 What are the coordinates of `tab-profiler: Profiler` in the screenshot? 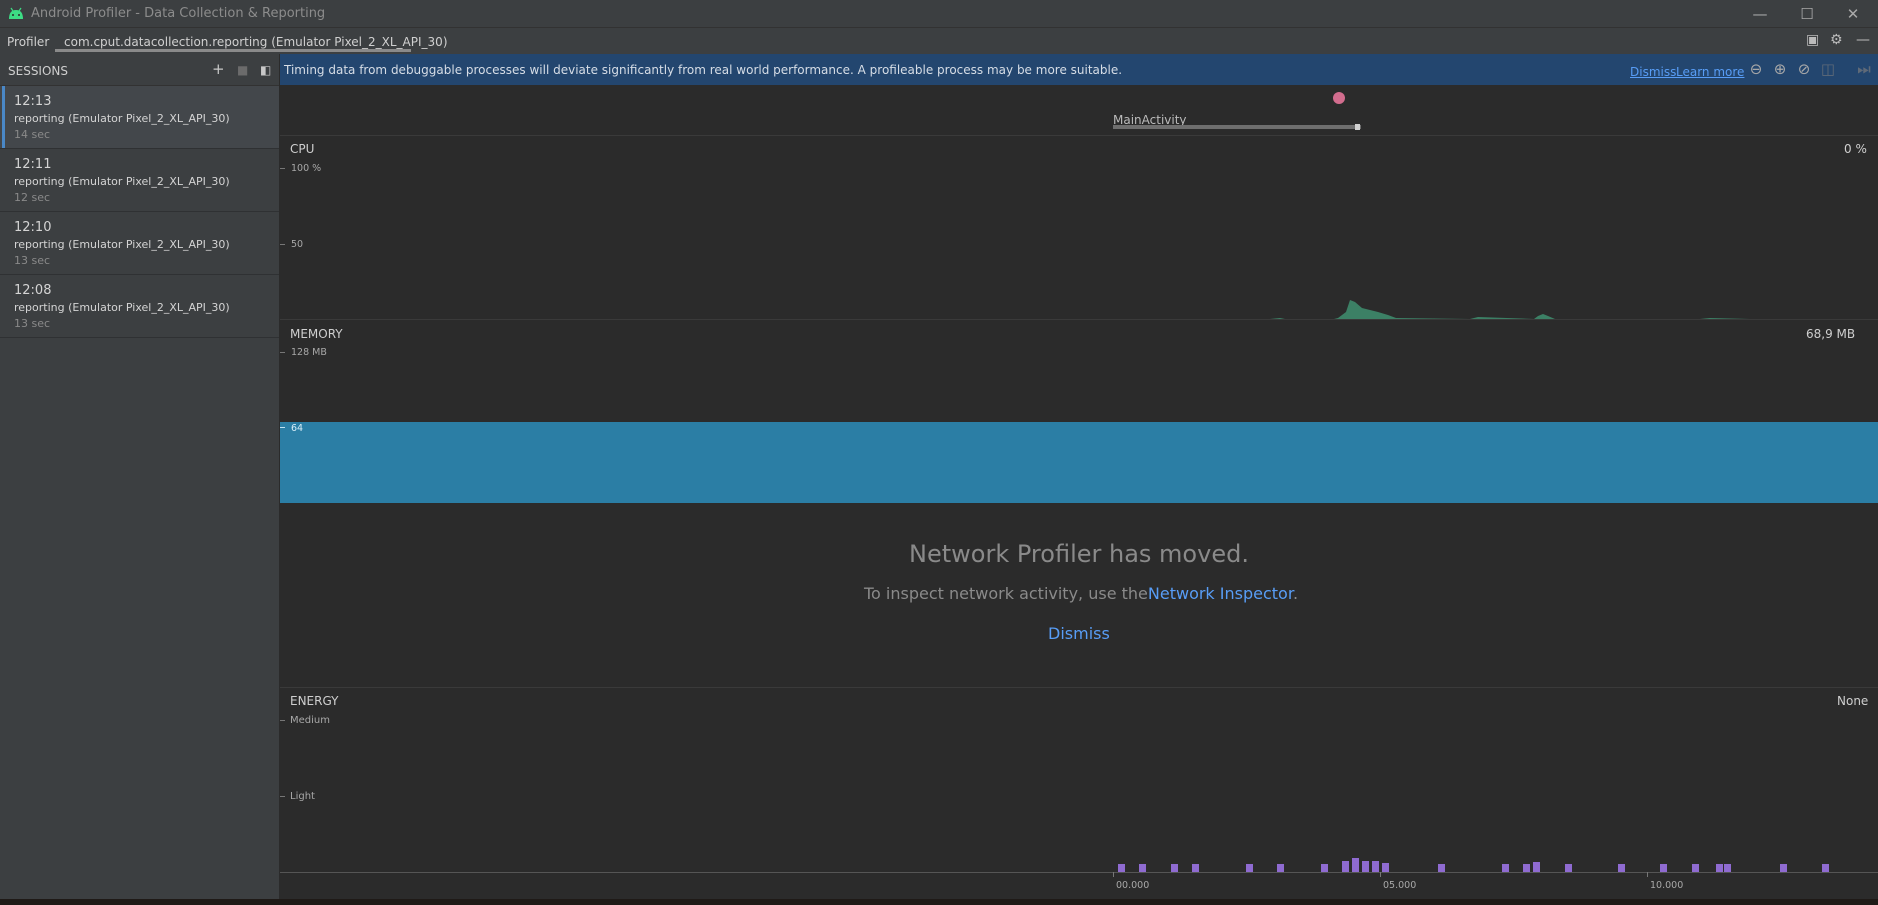 It's located at (28, 42).